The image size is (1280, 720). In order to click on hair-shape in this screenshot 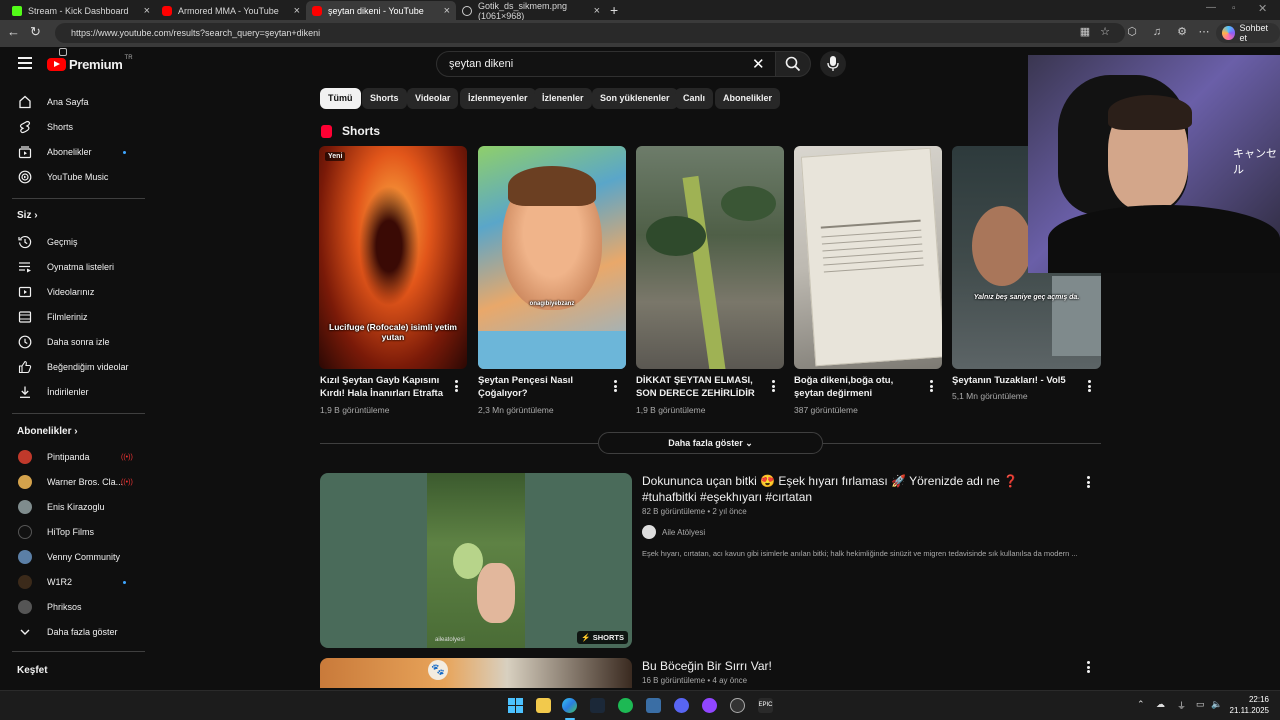, I will do `click(1150, 112)`.